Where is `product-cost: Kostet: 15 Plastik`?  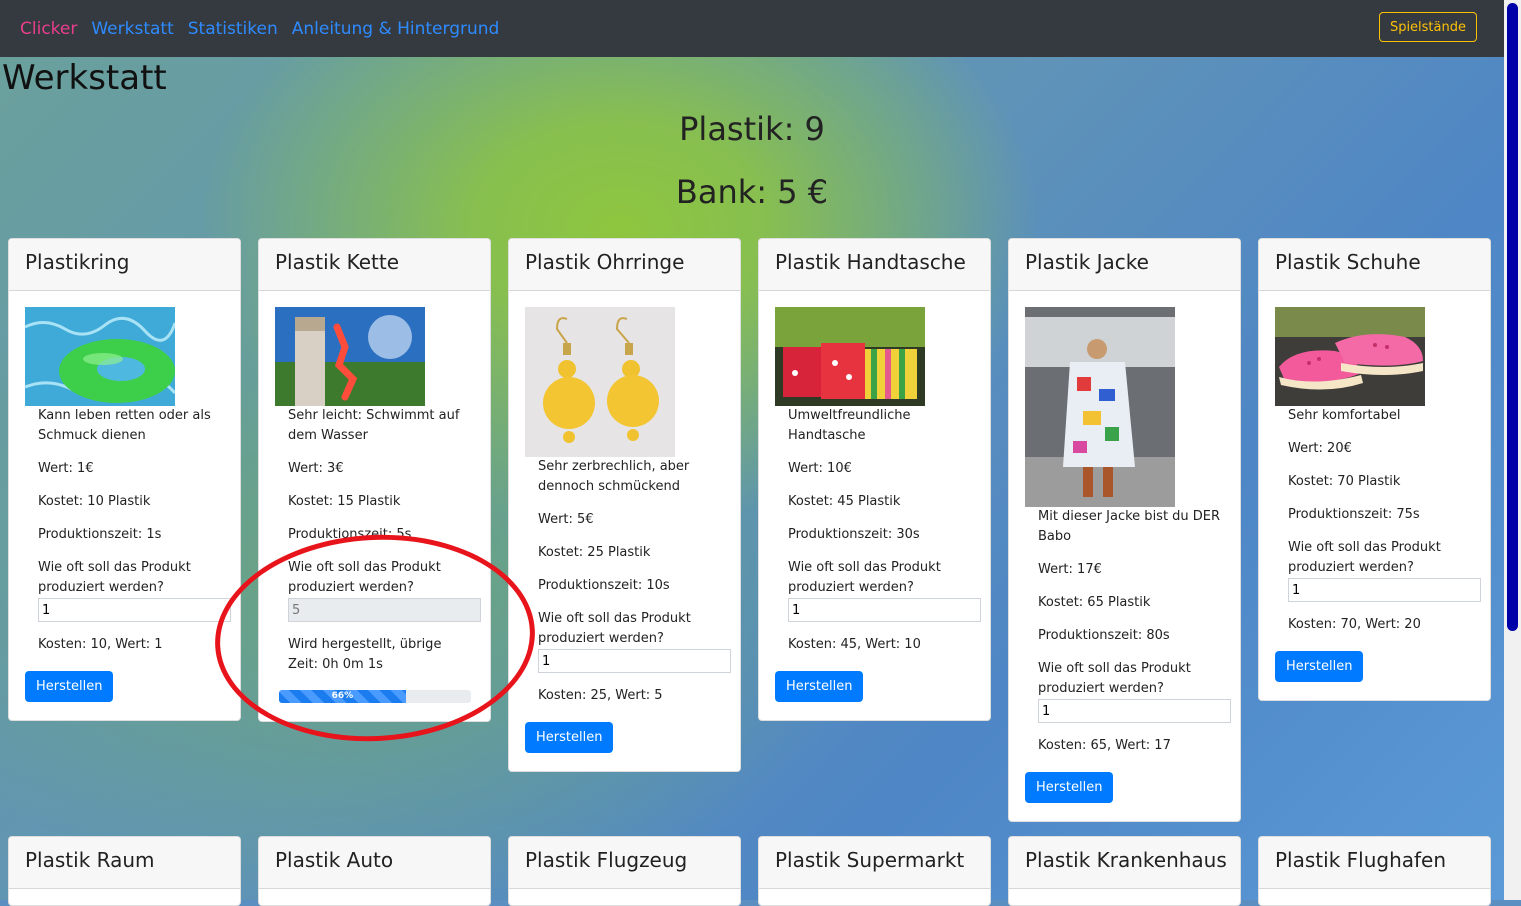
product-cost: Kostet: 15 Plastik is located at coordinates (344, 501).